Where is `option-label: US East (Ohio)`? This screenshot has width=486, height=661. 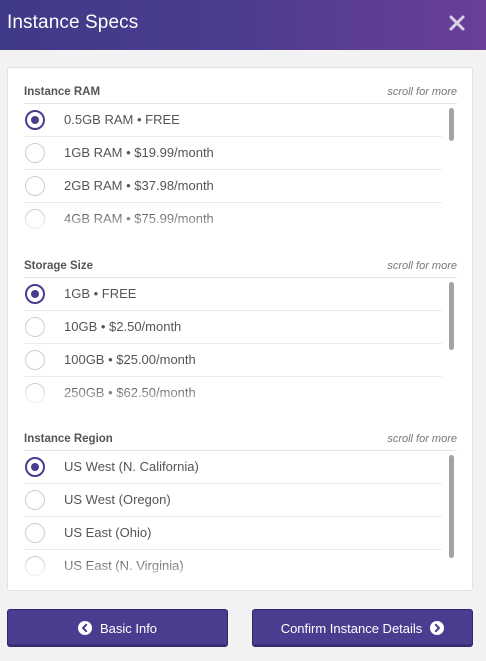
option-label: US East (Ohio) is located at coordinates (108, 532).